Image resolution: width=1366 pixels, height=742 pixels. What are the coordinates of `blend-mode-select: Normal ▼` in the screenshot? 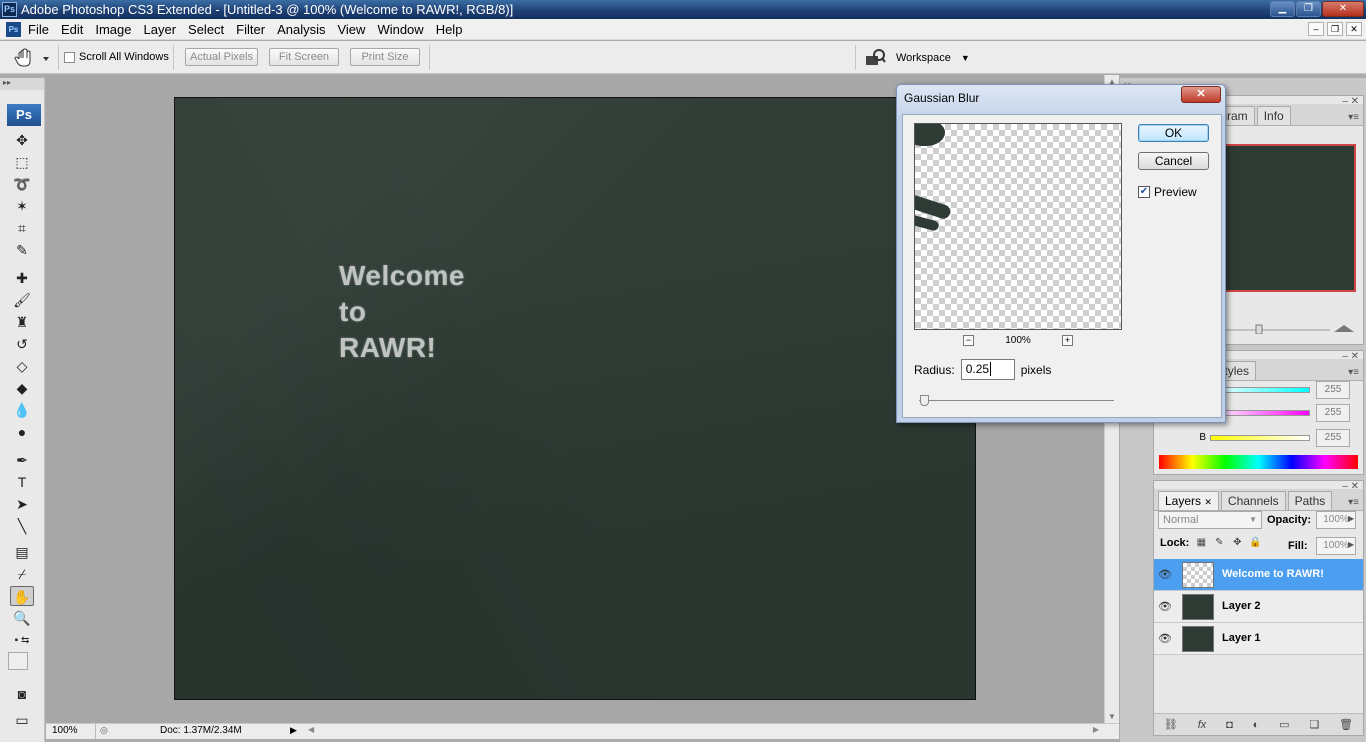 It's located at (1210, 520).